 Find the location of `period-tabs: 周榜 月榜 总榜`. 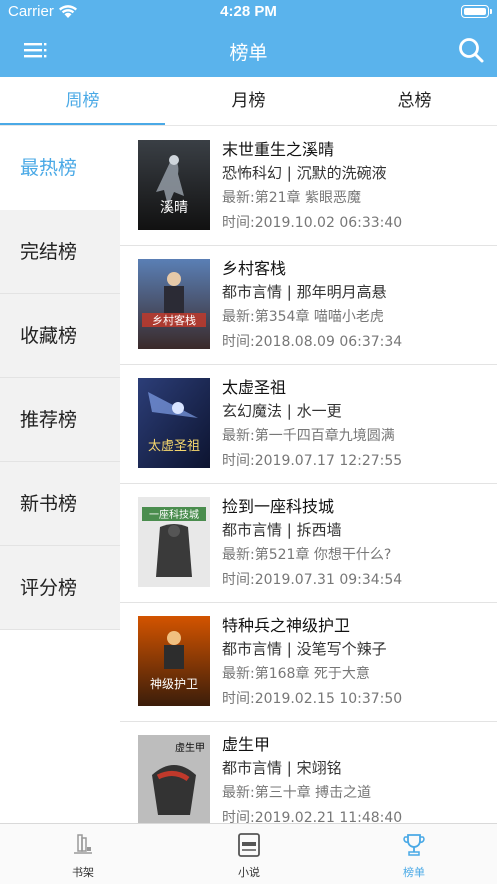

period-tabs: 周榜 月榜 总榜 is located at coordinates (248, 101).